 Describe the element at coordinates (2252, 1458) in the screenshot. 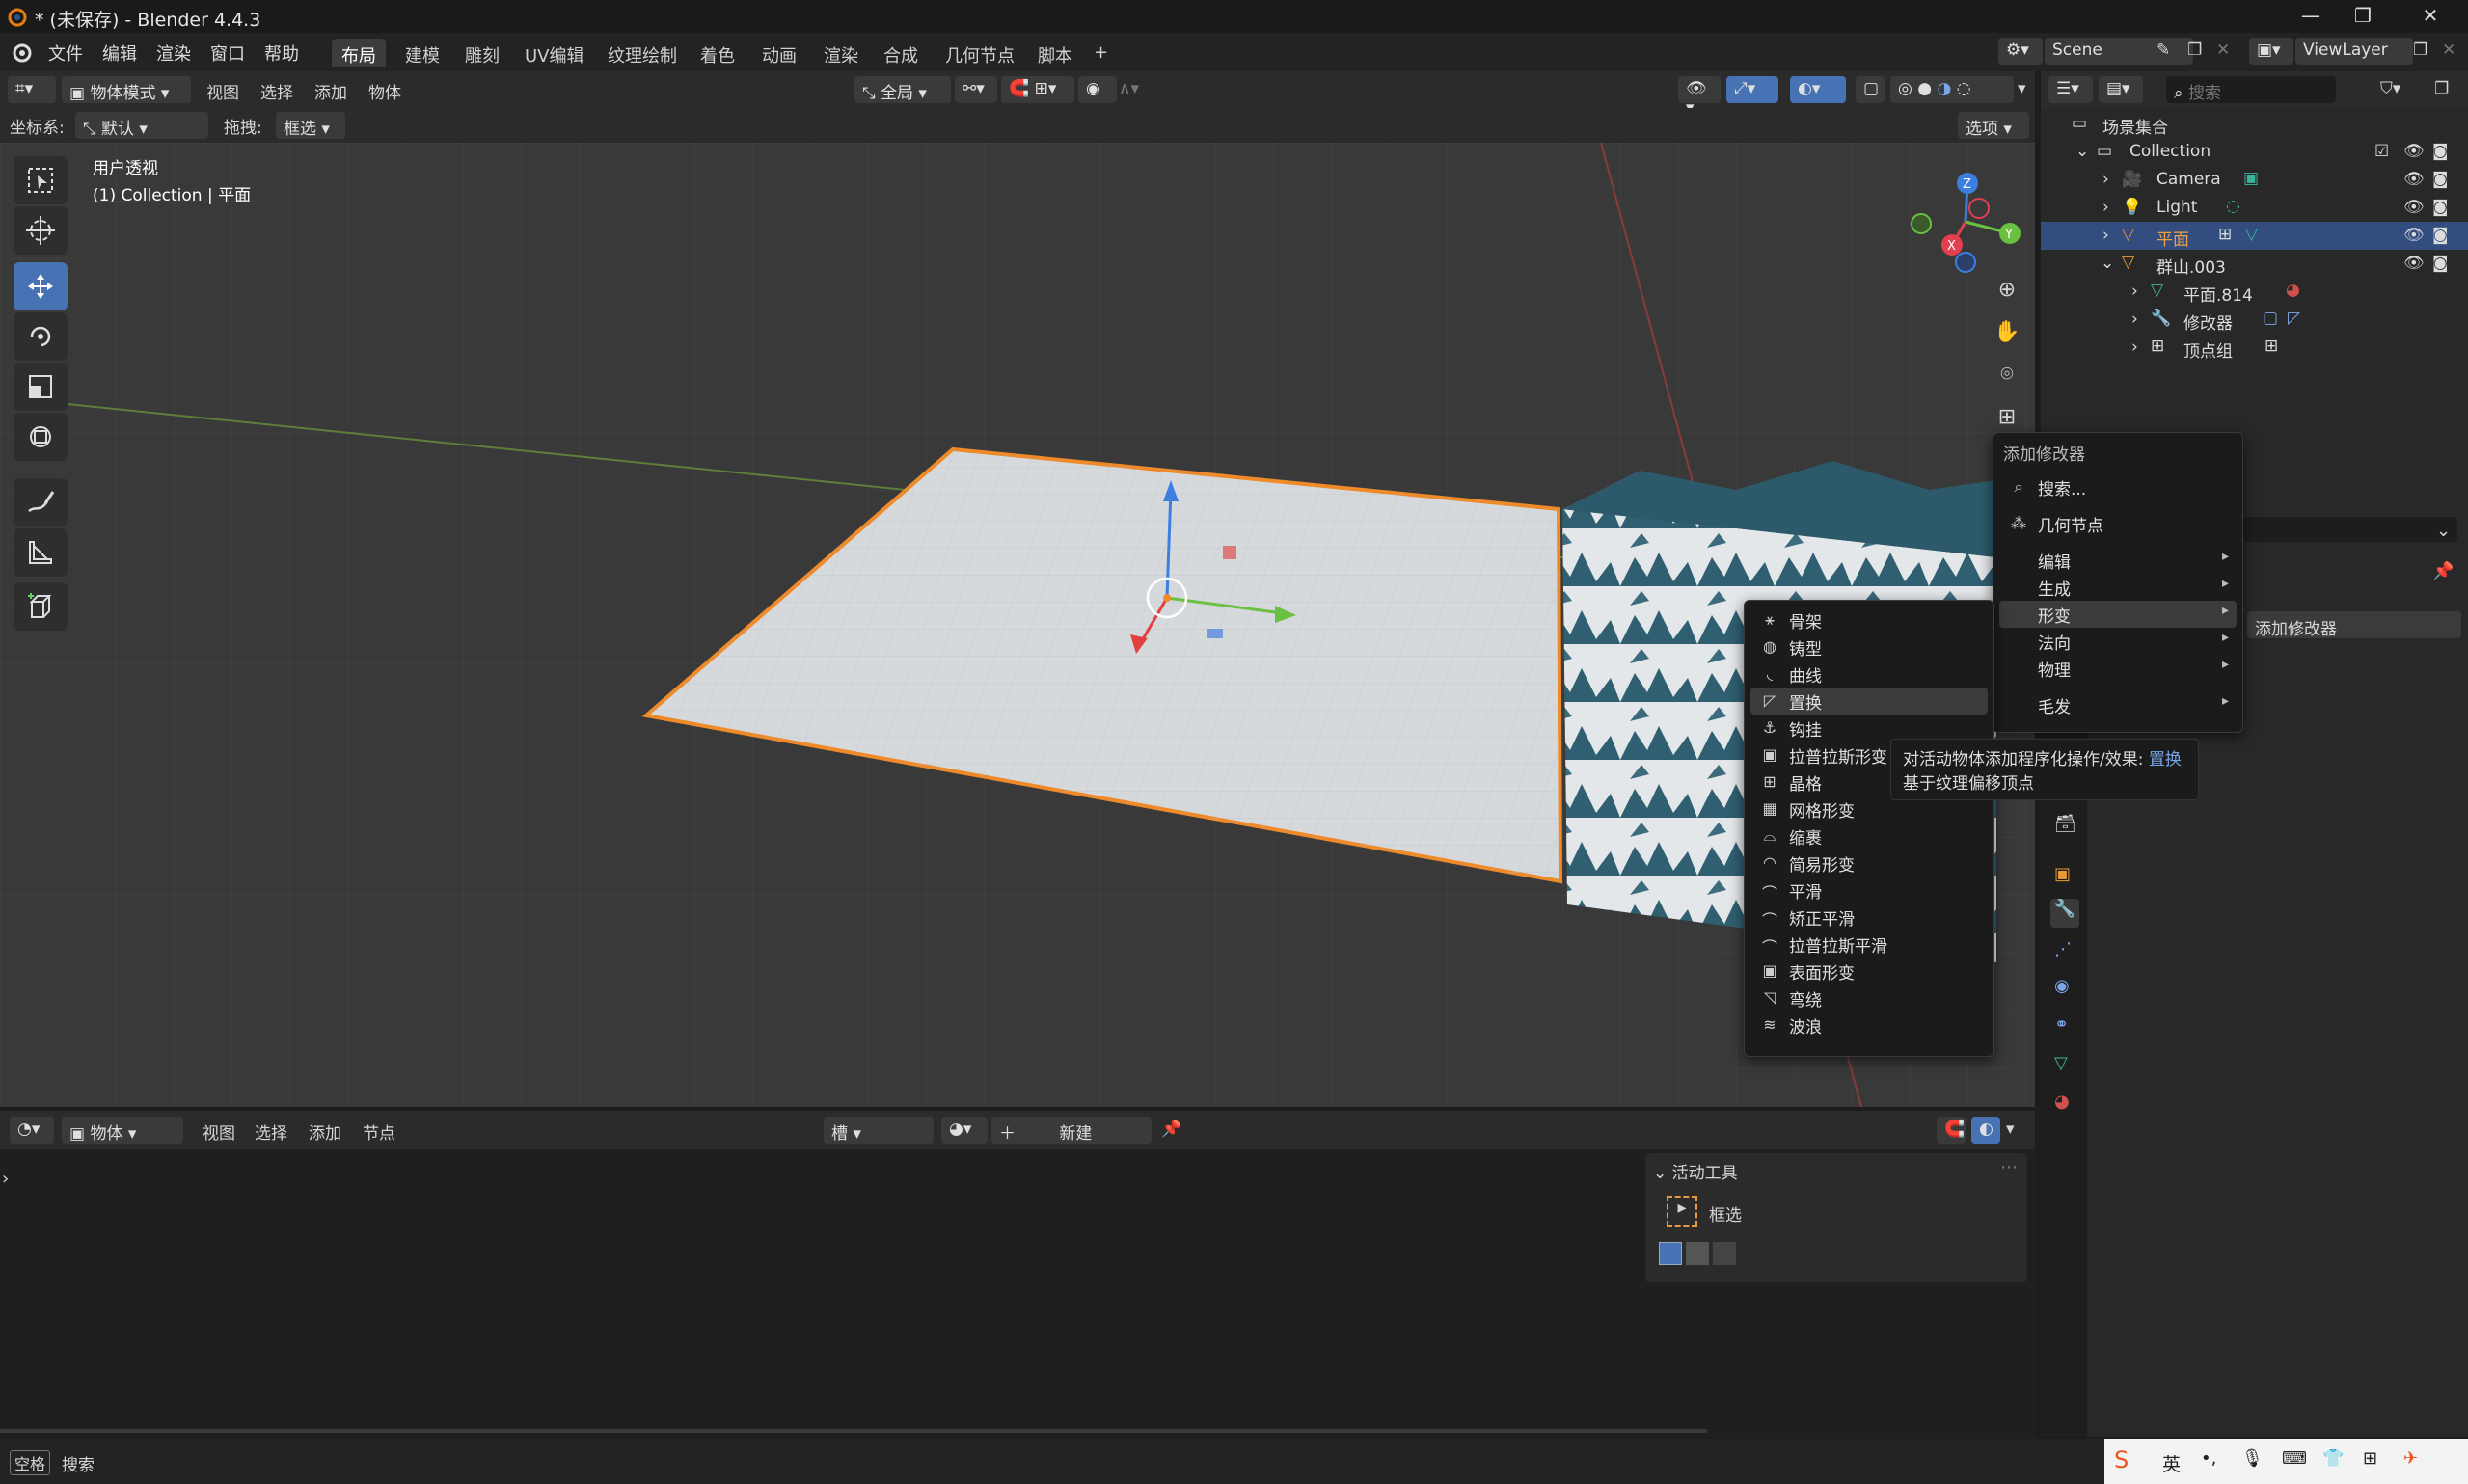

I see `microphone-icon: 🎙` at that location.